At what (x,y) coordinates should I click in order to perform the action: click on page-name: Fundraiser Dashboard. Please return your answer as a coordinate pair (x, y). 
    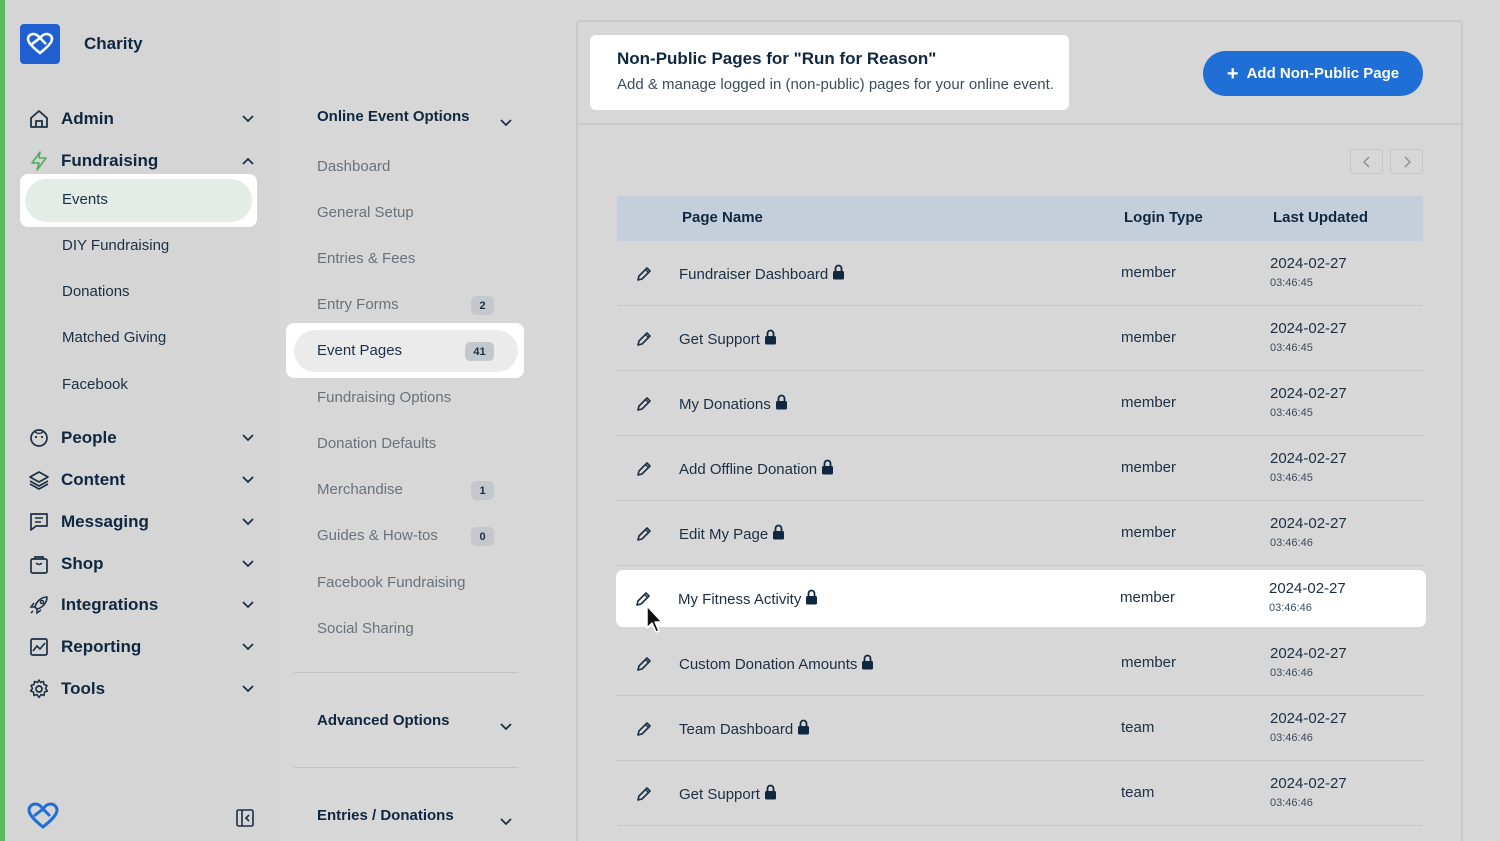
    Looking at the image, I should click on (754, 274).